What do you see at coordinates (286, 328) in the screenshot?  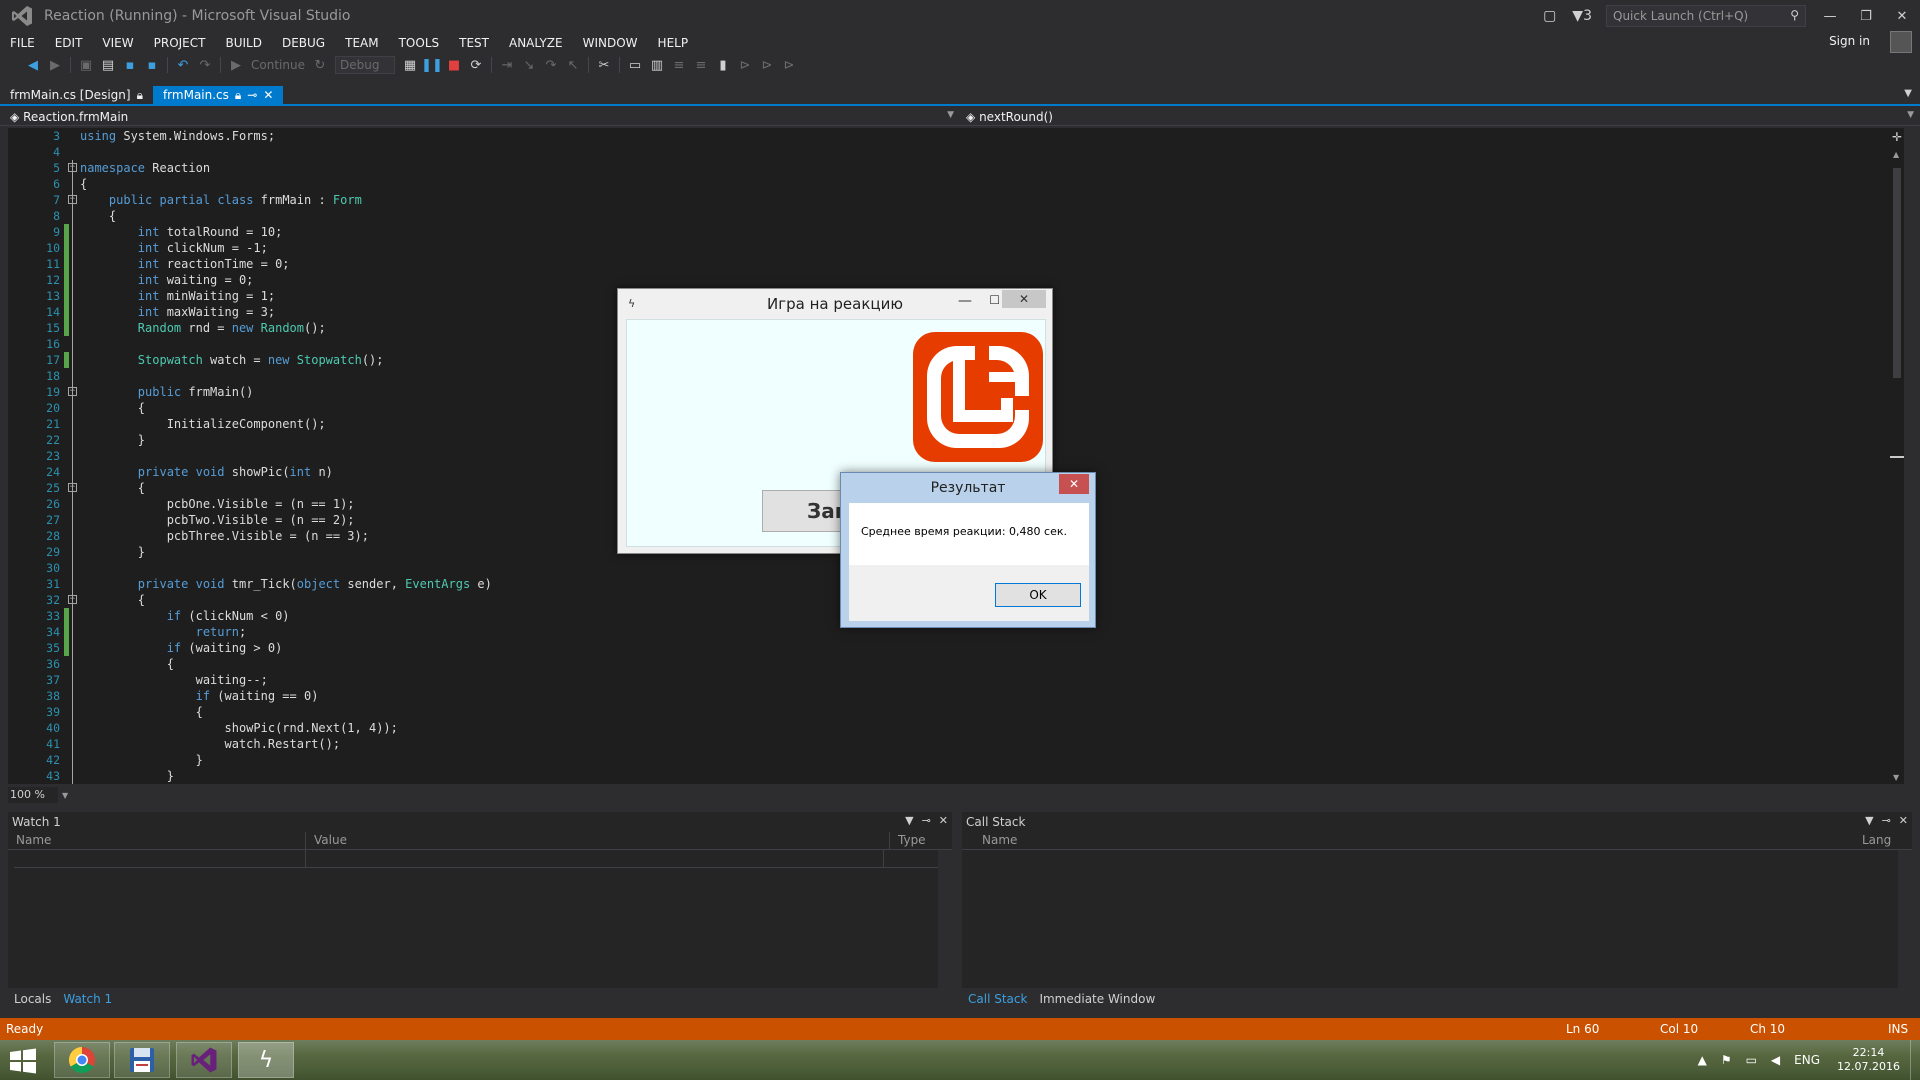 I see `code-line: Random rnd = new Random();` at bounding box center [286, 328].